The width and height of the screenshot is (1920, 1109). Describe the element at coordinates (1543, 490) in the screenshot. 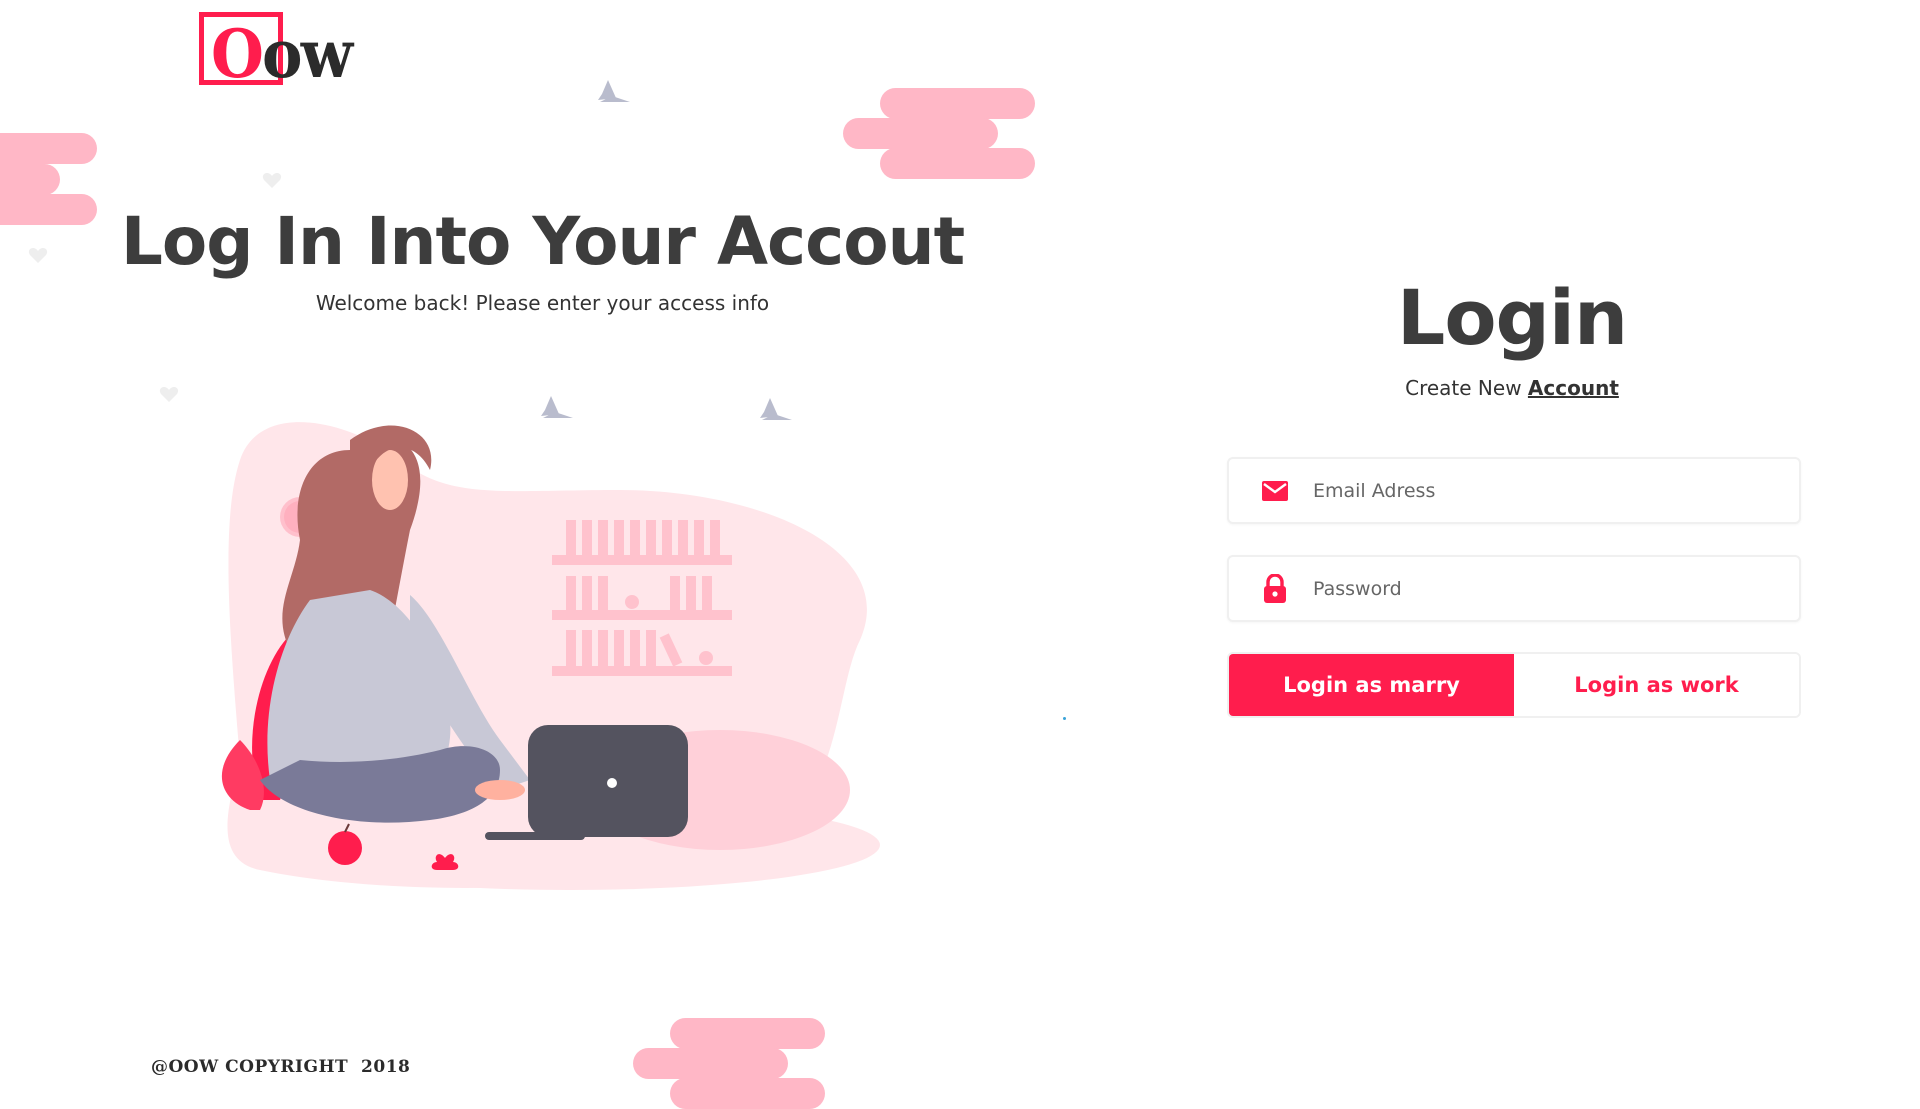

I see `email-input` at that location.